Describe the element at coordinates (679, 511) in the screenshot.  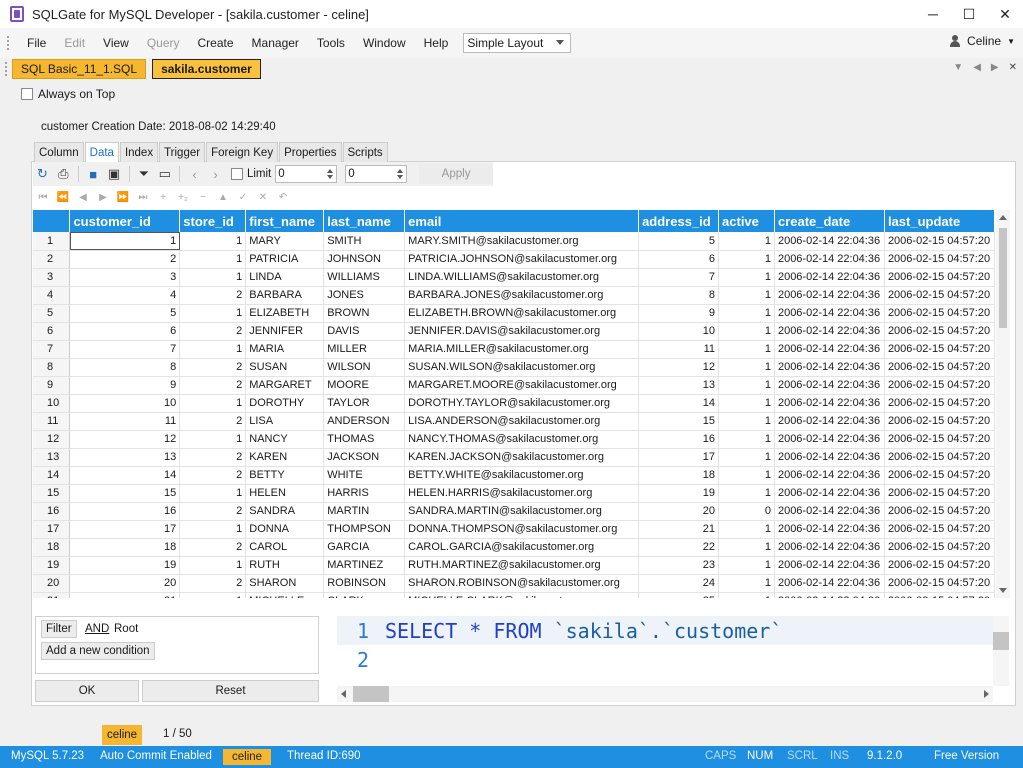
I see `grid-cell: 20` at that location.